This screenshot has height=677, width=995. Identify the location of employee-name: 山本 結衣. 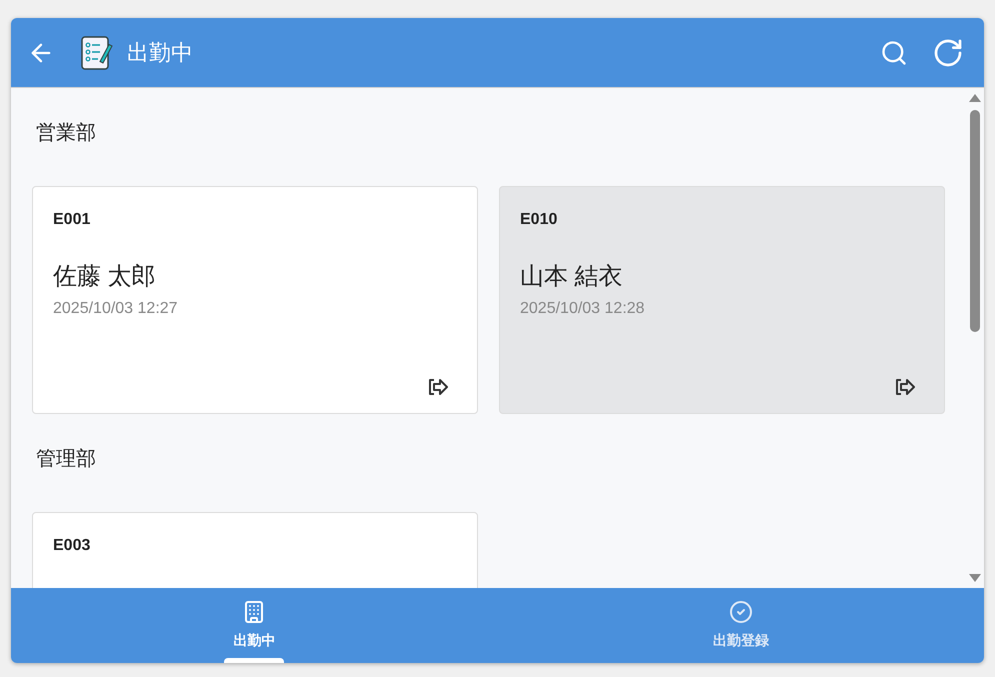
(572, 277).